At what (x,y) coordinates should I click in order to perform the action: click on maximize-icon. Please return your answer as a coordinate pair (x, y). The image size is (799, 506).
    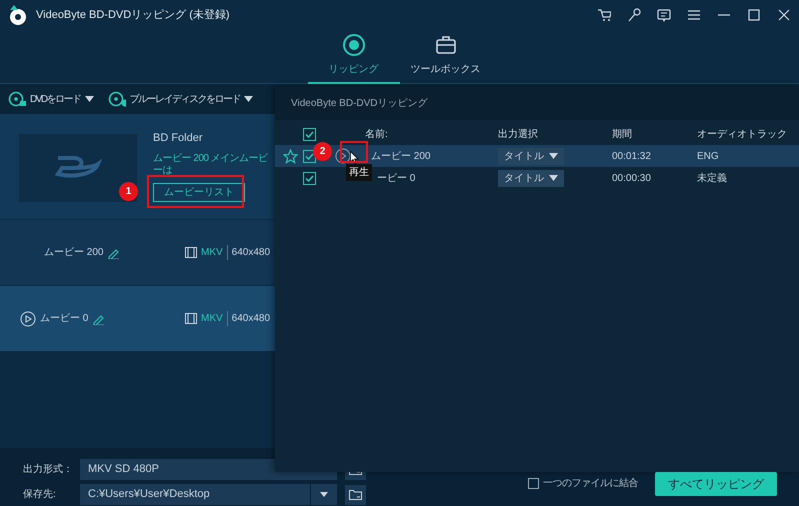
    Looking at the image, I should click on (754, 15).